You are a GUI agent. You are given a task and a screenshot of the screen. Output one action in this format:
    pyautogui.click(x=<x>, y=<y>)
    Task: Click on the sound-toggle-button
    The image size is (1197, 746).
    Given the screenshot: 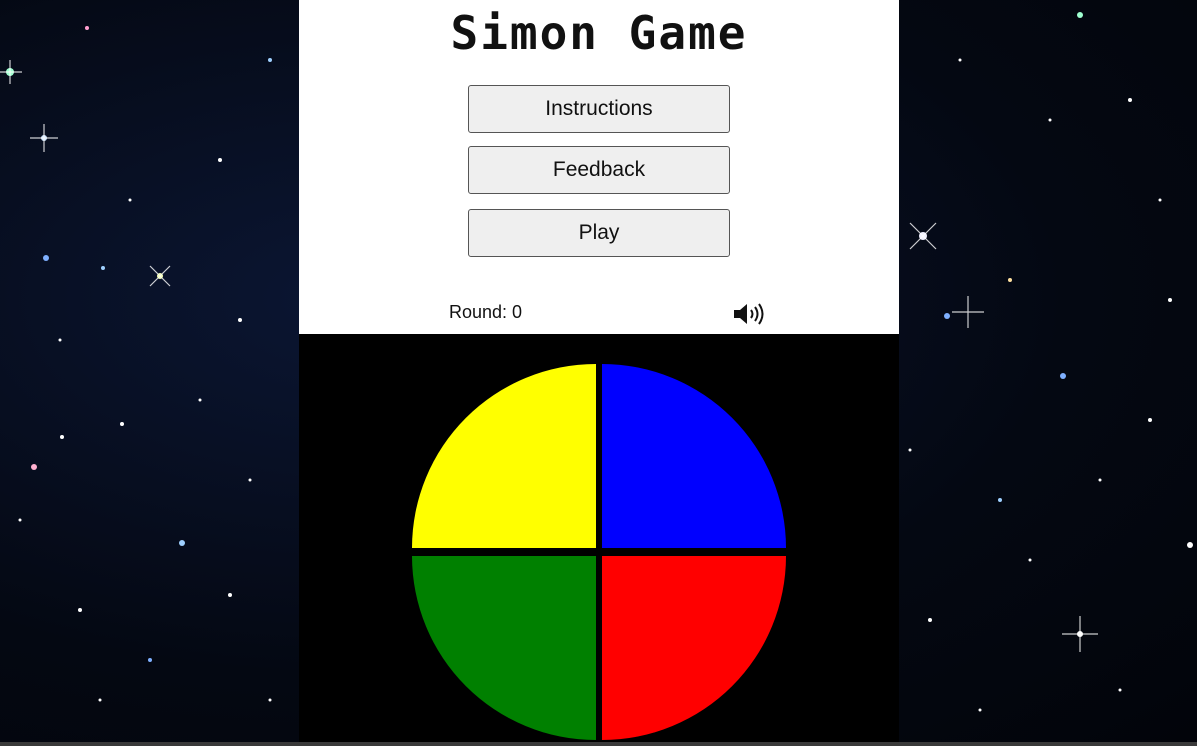 What is the action you would take?
    pyautogui.click(x=749, y=314)
    